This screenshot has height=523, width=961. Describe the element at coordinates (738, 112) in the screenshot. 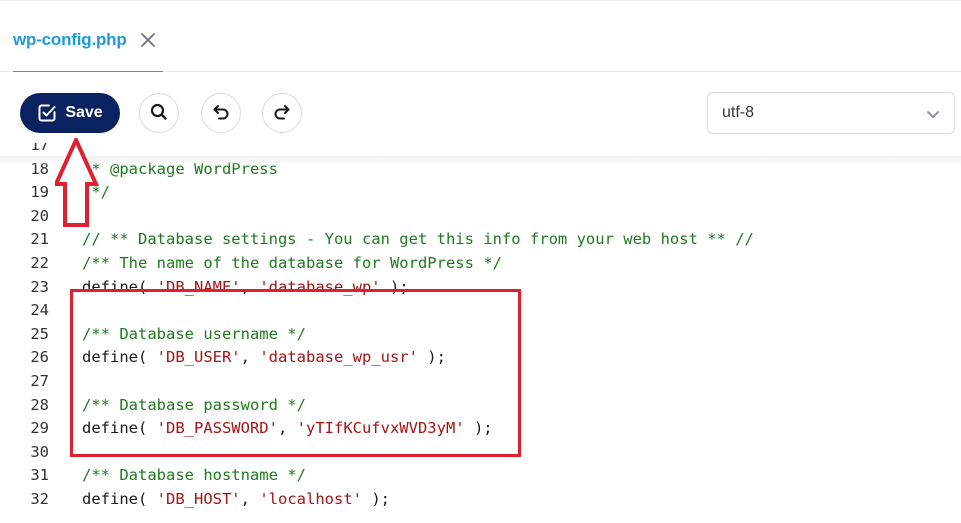

I see `encoding-value: utf-8` at that location.